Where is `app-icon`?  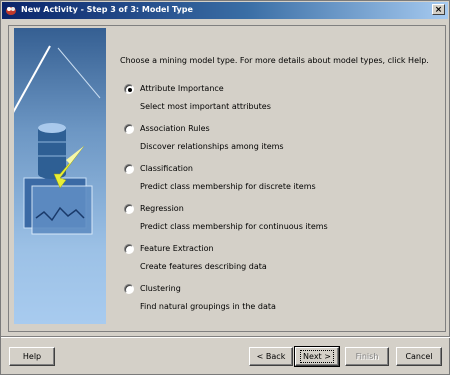
app-icon is located at coordinates (11, 11).